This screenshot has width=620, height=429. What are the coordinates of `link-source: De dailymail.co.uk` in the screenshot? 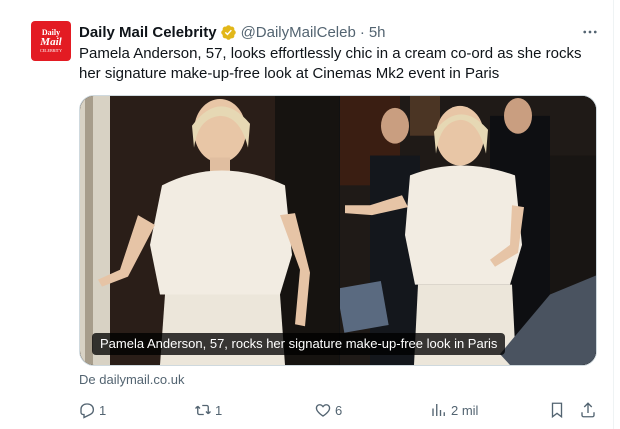 It's located at (132, 379).